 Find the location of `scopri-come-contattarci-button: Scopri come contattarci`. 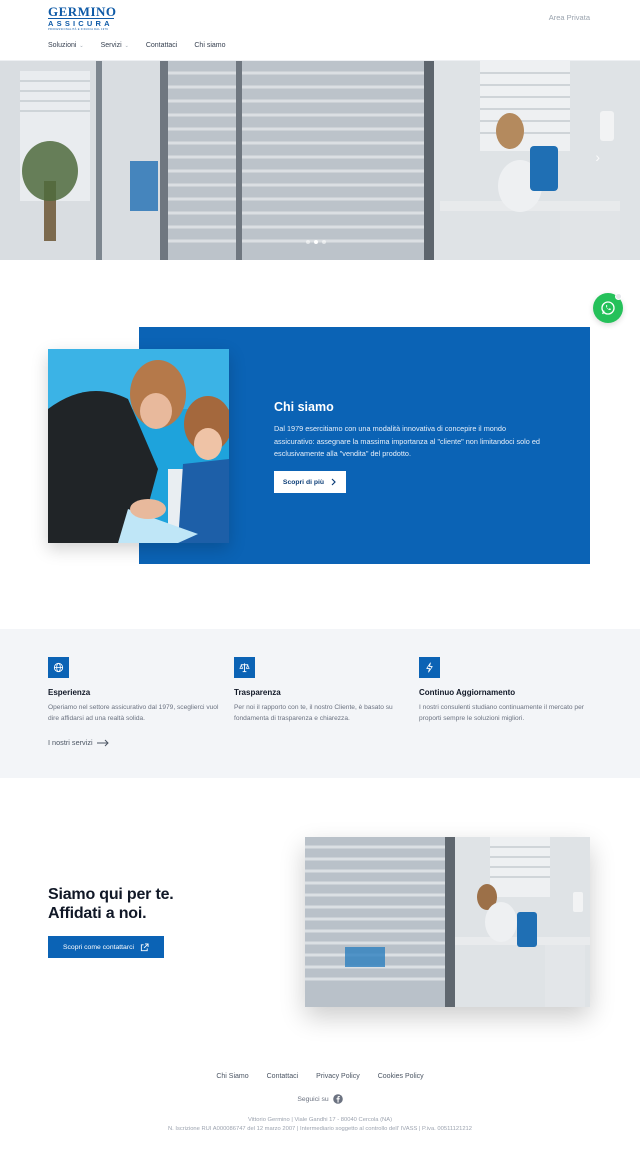

scopri-come-contattarci-button: Scopri come contattarci is located at coordinates (106, 947).